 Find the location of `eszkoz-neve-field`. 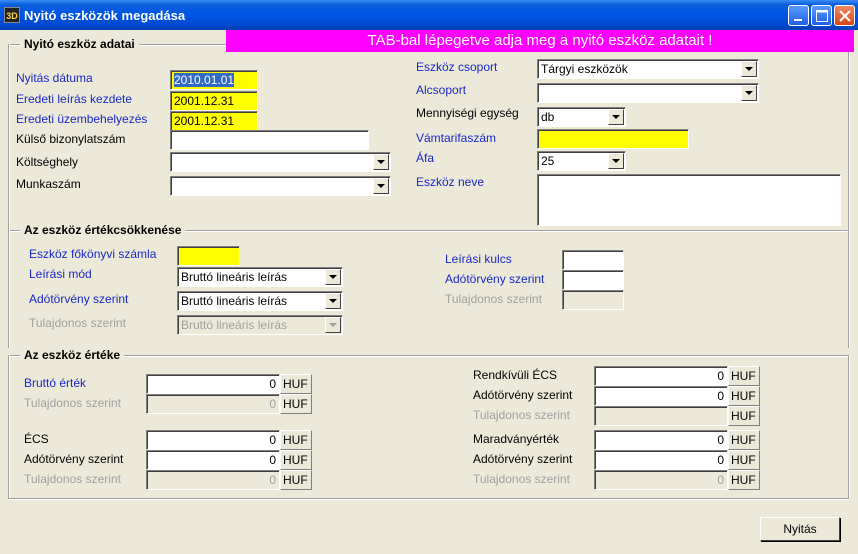

eszkoz-neve-field is located at coordinates (689, 200).